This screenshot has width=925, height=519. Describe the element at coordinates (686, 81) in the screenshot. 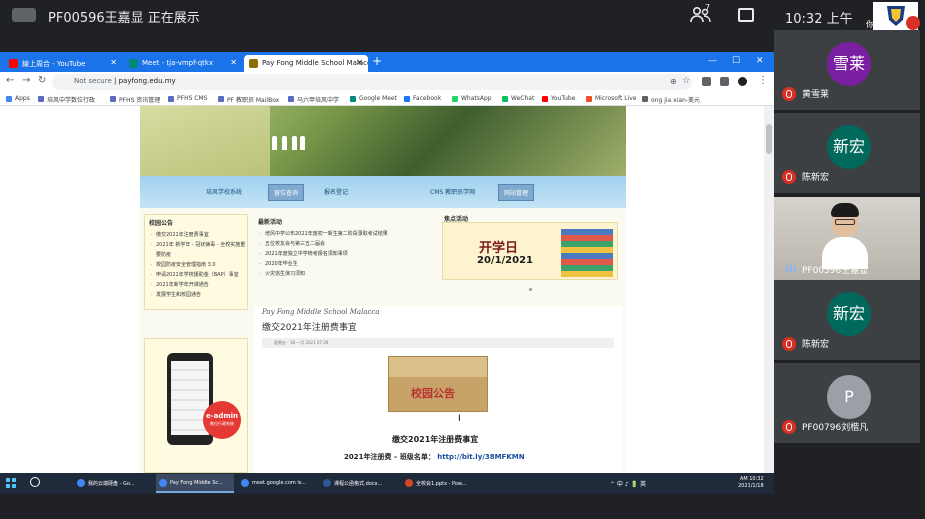

I see `bookmark-star-icon: ☆` at that location.